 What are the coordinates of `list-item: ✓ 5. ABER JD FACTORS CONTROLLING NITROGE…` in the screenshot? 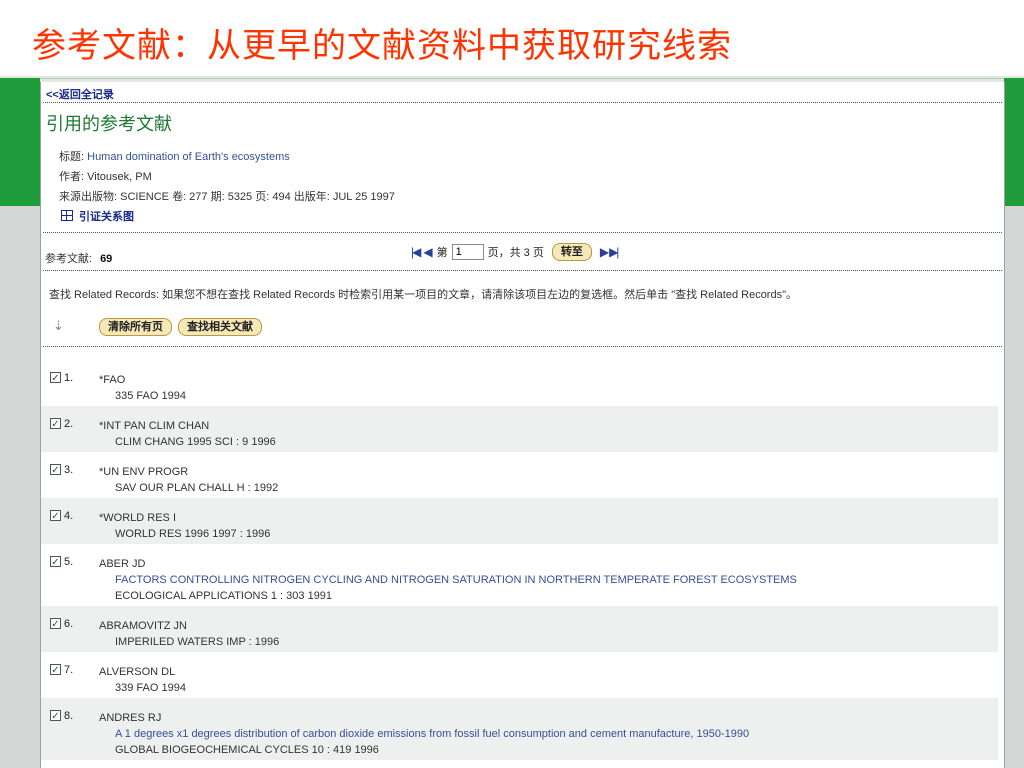 It's located at (519, 575).